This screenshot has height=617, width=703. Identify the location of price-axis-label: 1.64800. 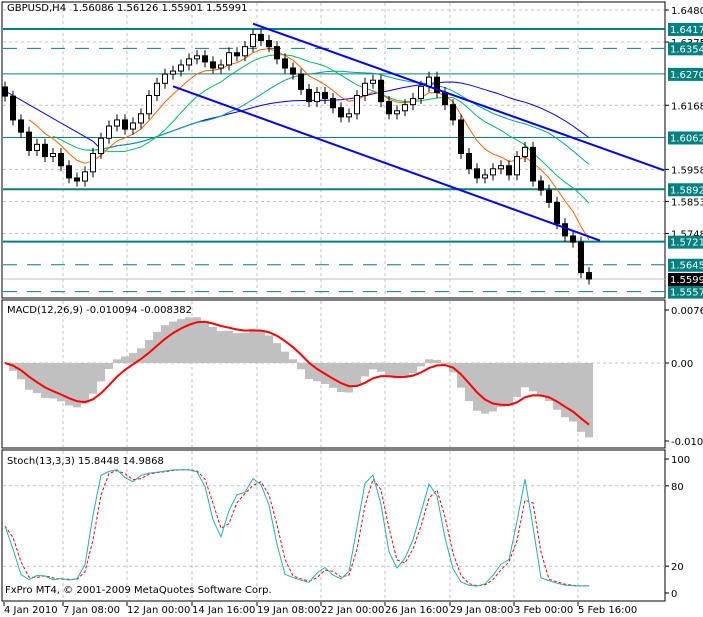
(687, 11).